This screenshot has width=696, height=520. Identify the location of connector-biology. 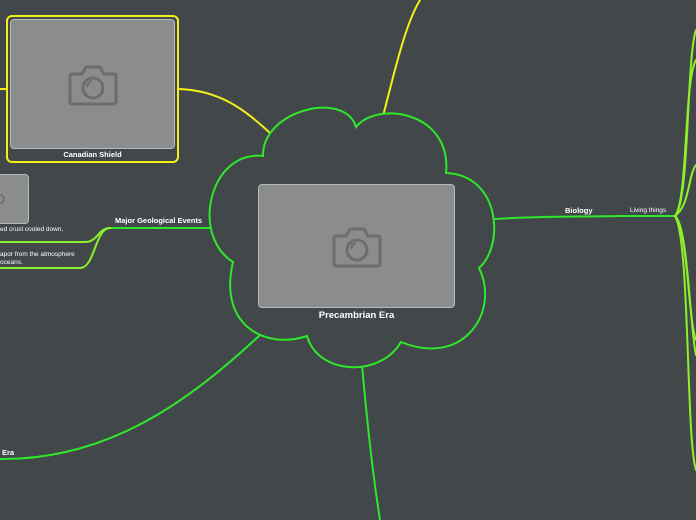
(585, 217).